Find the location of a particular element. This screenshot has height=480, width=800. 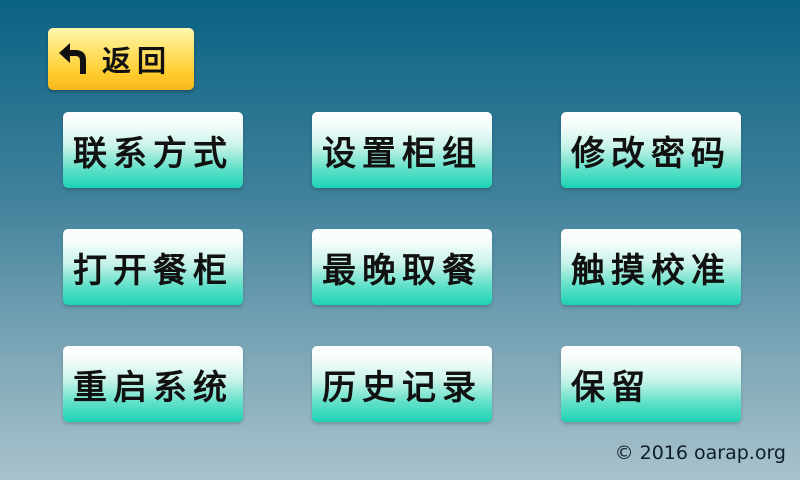

restart-system-button: 重启系统 is located at coordinates (153, 384).